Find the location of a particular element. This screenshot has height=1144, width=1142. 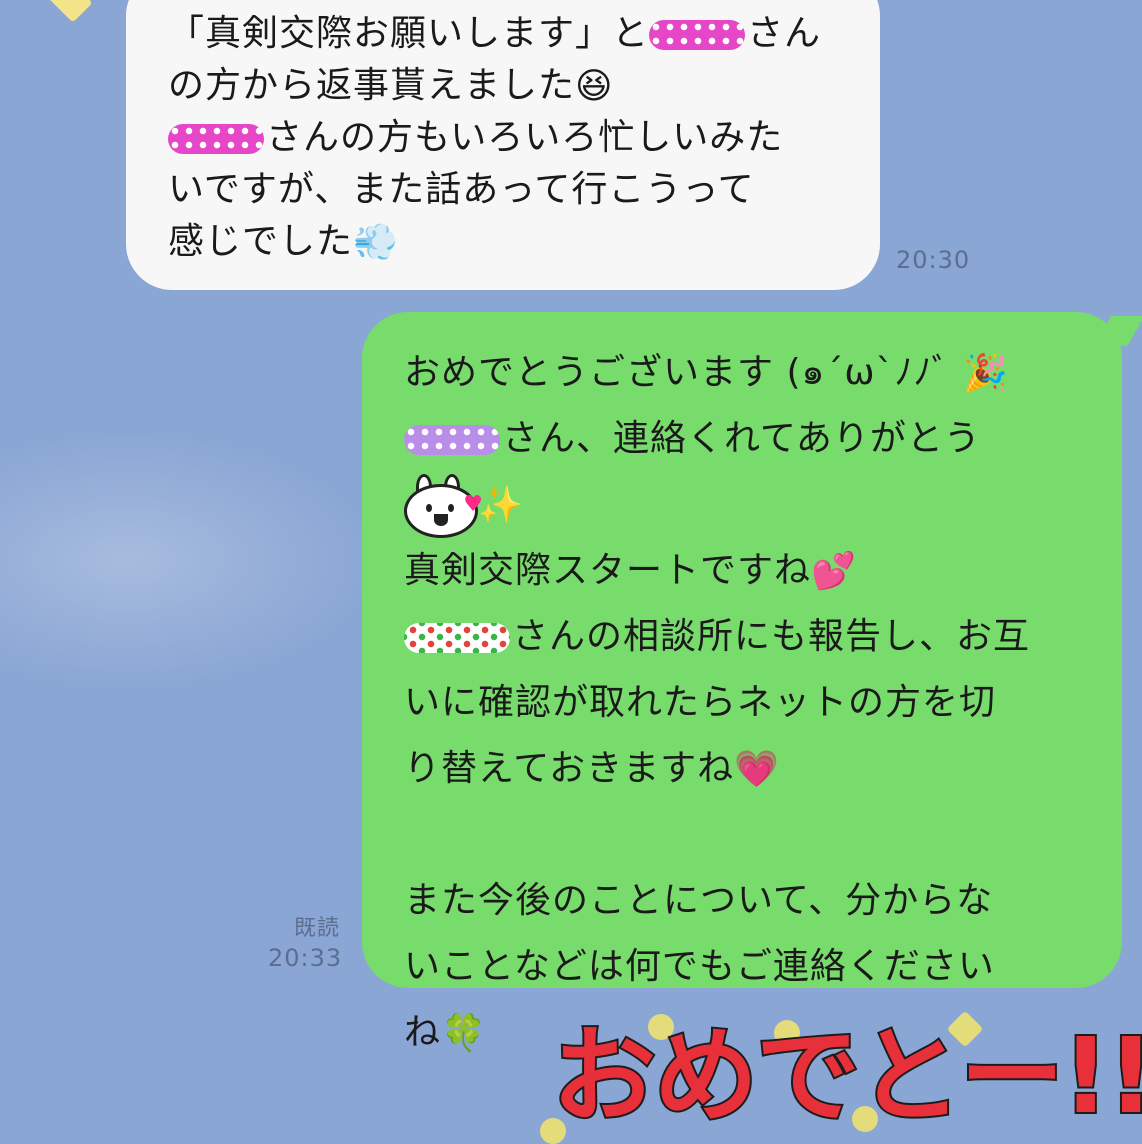

message-line: 「真剣交際お願いします」と さん is located at coordinates (524, 34).